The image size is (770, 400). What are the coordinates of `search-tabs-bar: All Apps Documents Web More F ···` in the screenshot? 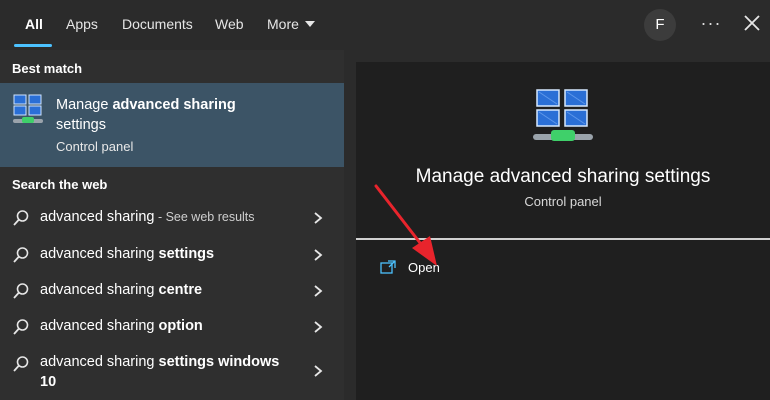 It's located at (385, 25).